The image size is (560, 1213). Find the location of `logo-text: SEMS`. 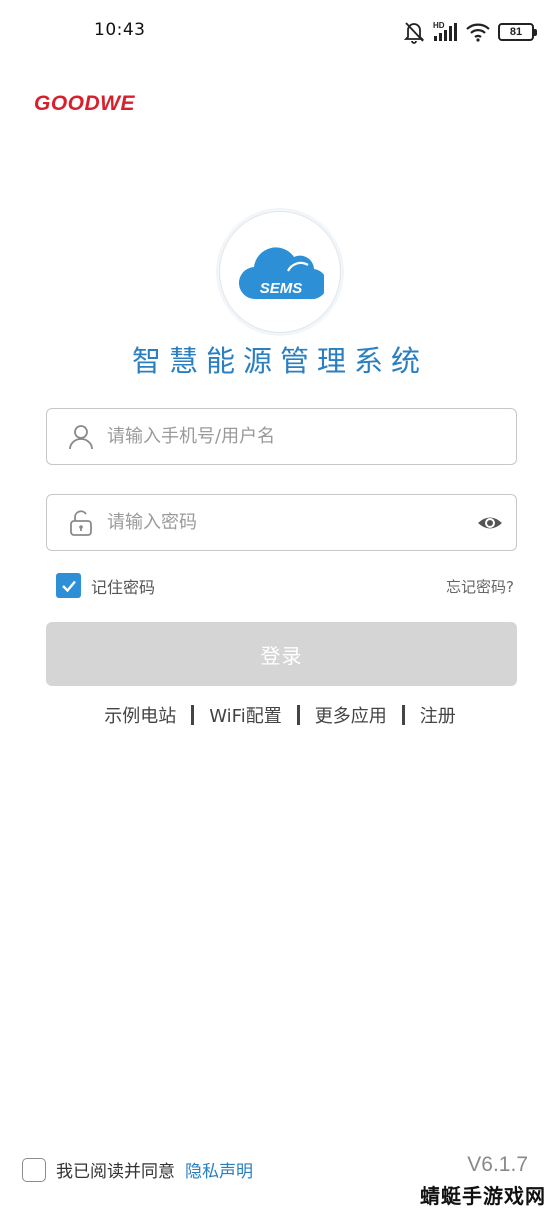

logo-text: SEMS is located at coordinates (281, 288).